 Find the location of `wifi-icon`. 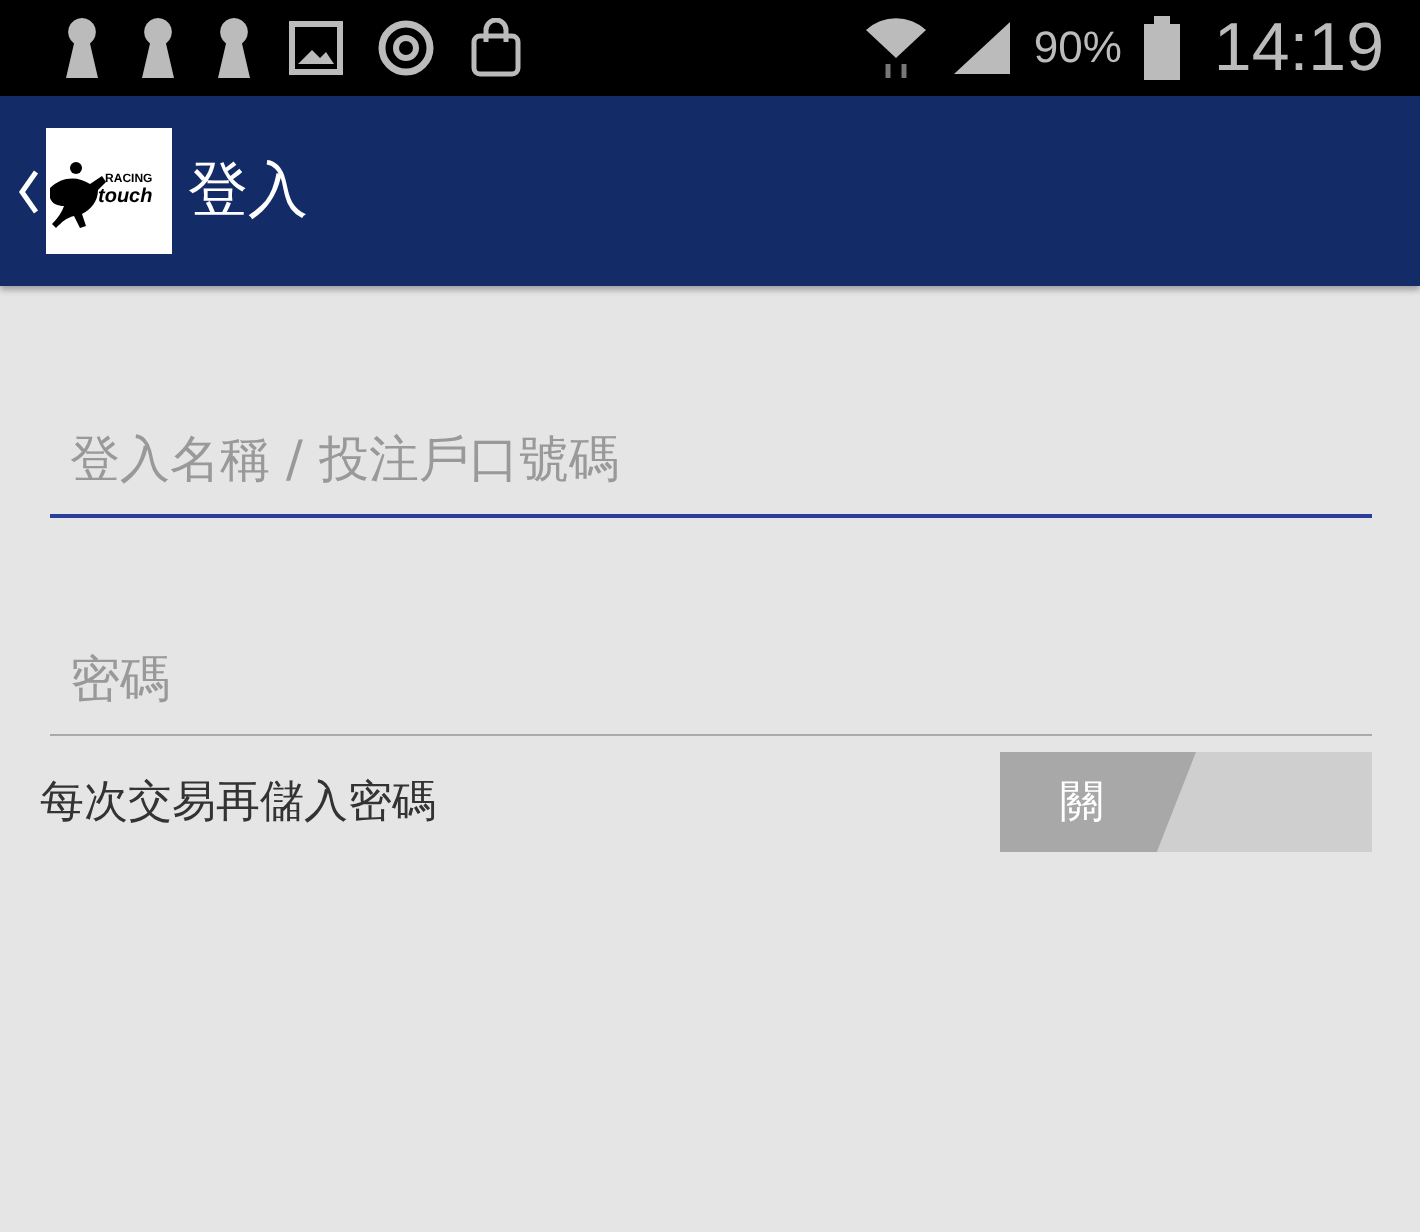

wifi-icon is located at coordinates (895, 48).